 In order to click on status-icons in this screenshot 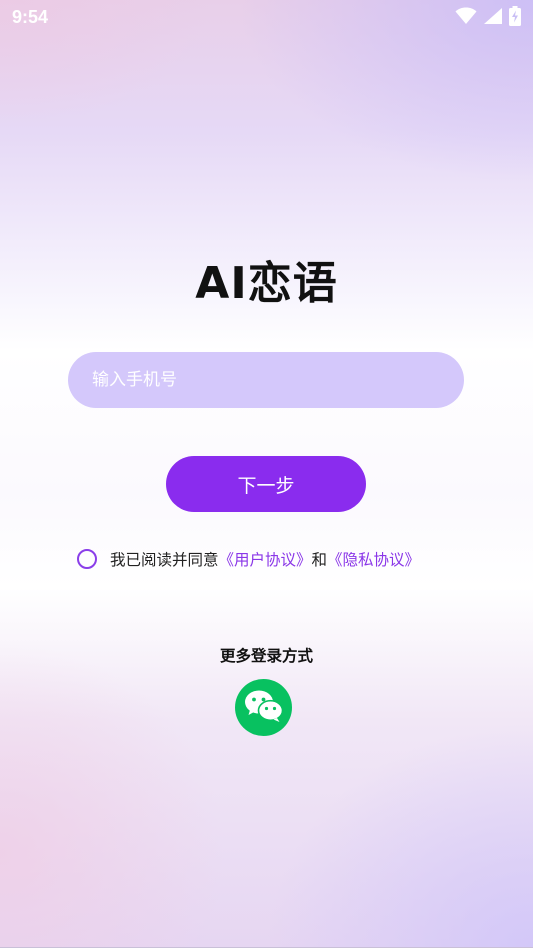, I will do `click(488, 18)`.